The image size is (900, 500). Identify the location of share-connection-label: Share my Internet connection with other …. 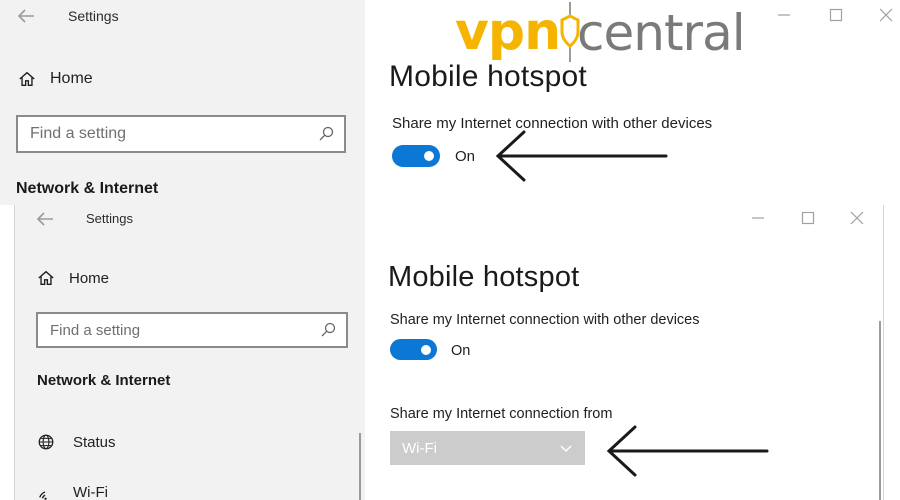
(545, 320).